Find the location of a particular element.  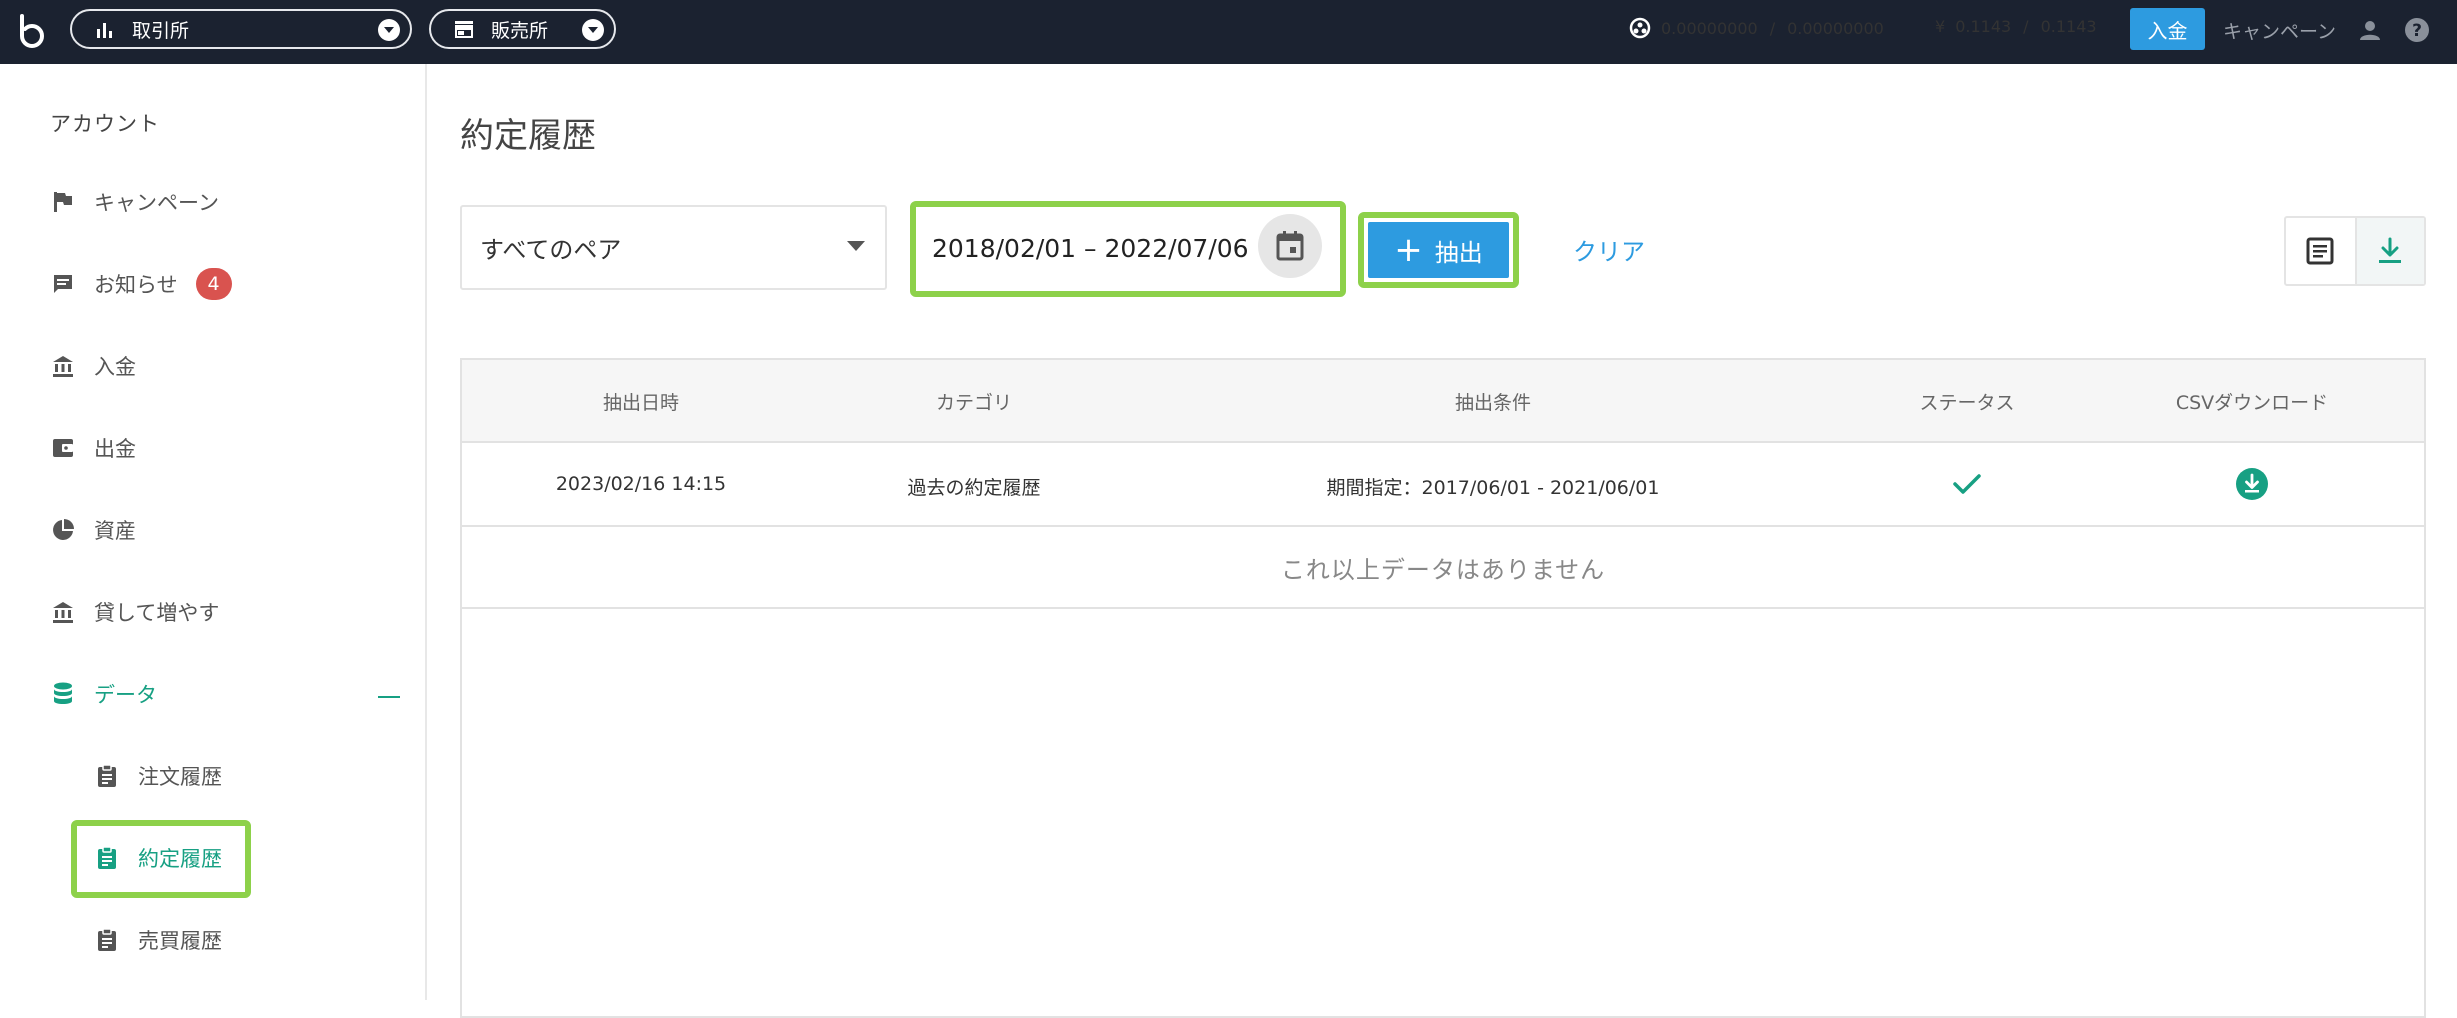

sidebar-subitem-order-history: 注文履歴 is located at coordinates (158, 776).